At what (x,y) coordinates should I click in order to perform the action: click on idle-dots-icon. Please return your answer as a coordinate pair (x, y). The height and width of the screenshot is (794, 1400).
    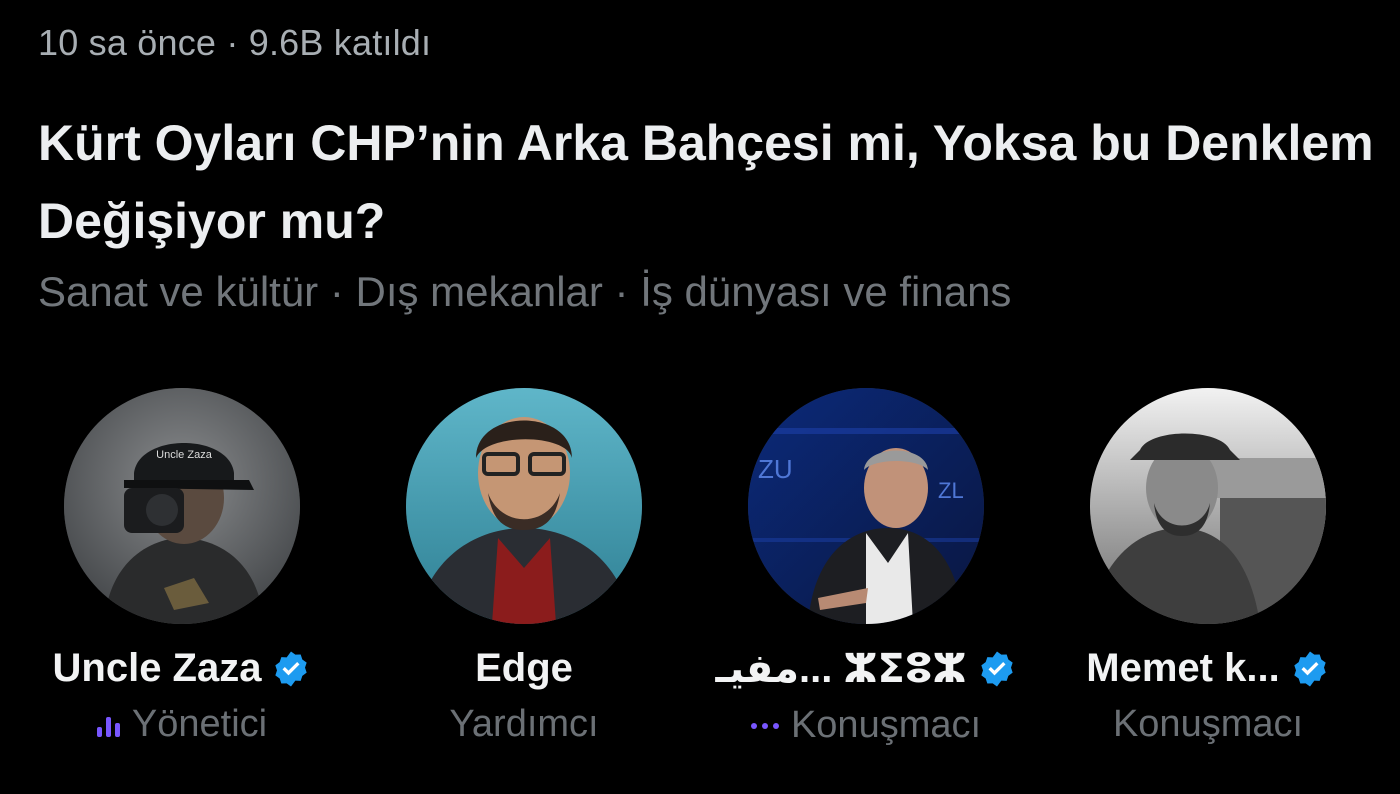
    Looking at the image, I should click on (764, 725).